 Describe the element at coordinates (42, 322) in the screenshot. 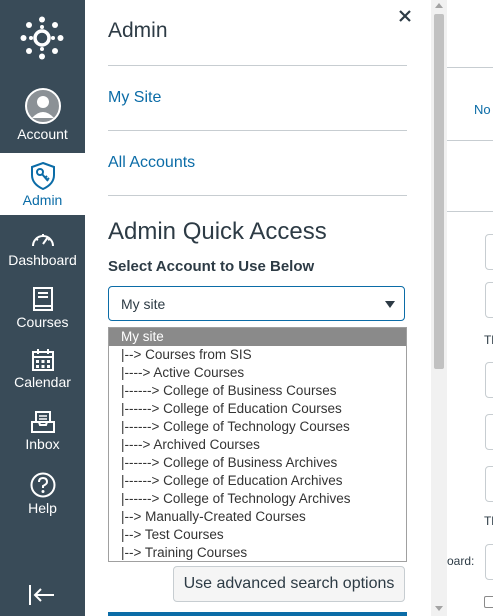

I see `nav-item-label: Courses` at that location.